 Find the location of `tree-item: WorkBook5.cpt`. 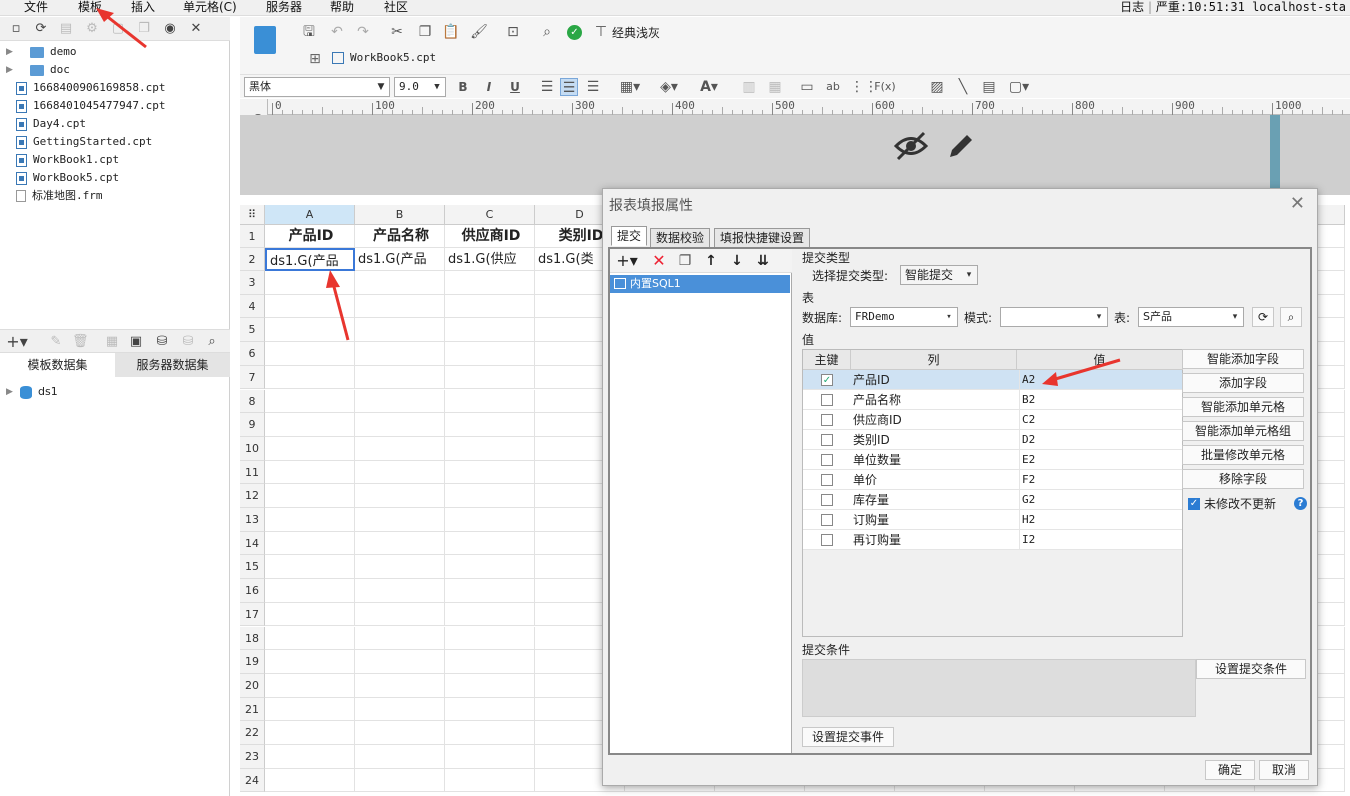

tree-item: WorkBook5.cpt is located at coordinates (85, 178).